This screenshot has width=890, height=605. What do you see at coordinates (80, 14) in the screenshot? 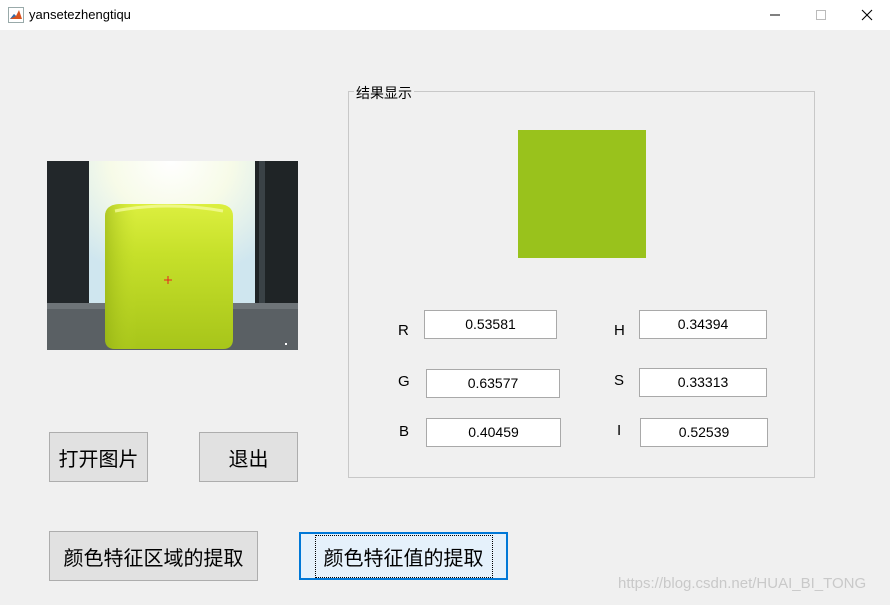
I see `window-title: yansetezhengtiqu` at bounding box center [80, 14].